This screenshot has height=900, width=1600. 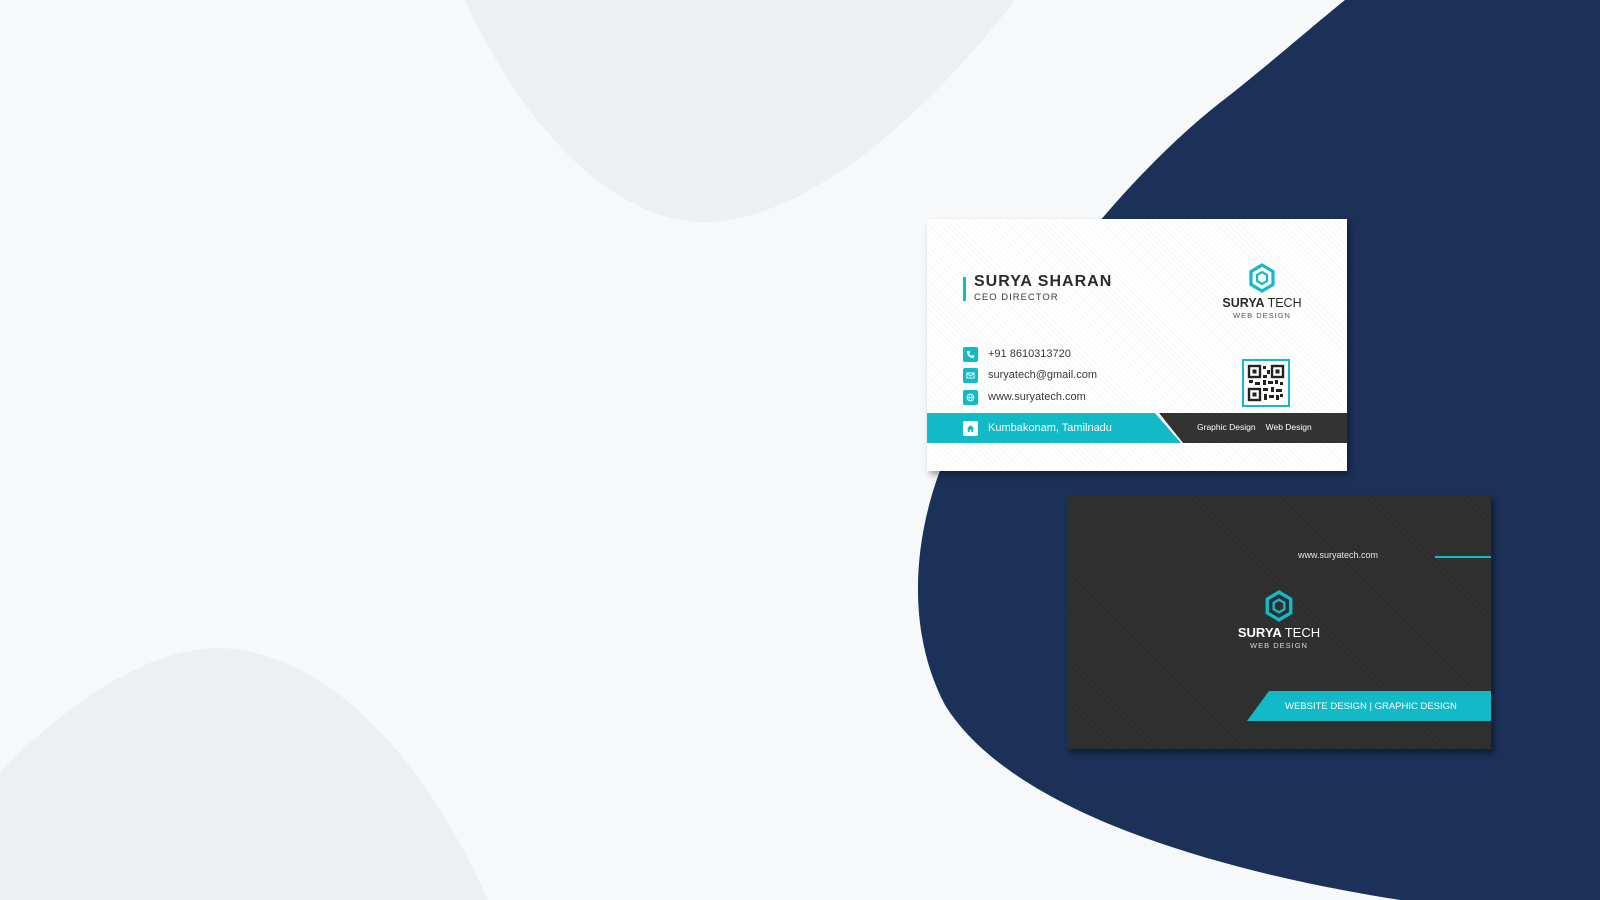 What do you see at coordinates (970, 428) in the screenshot?
I see `home-icon` at bounding box center [970, 428].